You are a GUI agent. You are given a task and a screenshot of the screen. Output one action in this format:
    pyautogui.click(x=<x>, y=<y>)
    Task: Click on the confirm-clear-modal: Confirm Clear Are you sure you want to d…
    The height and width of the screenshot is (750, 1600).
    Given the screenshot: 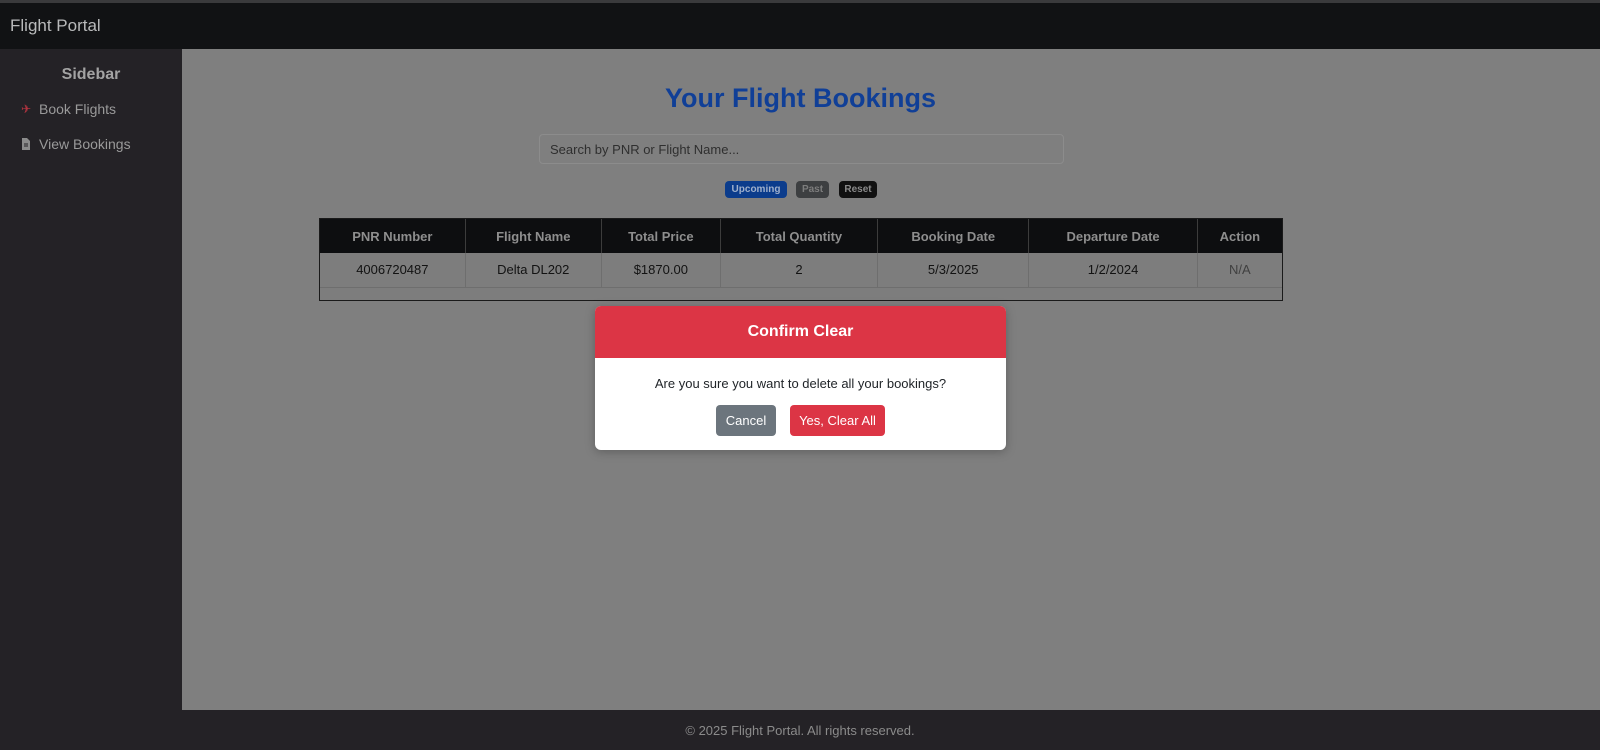 What is the action you would take?
    pyautogui.click(x=800, y=378)
    